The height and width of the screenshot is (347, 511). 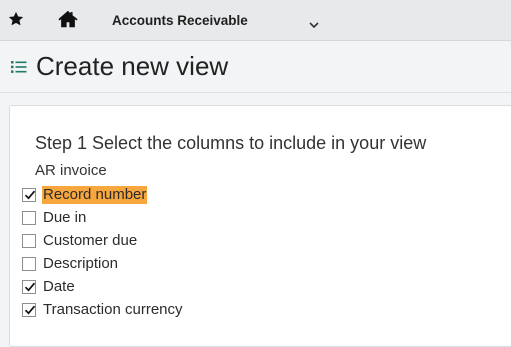 What do you see at coordinates (16, 19) in the screenshot?
I see `star-icon` at bounding box center [16, 19].